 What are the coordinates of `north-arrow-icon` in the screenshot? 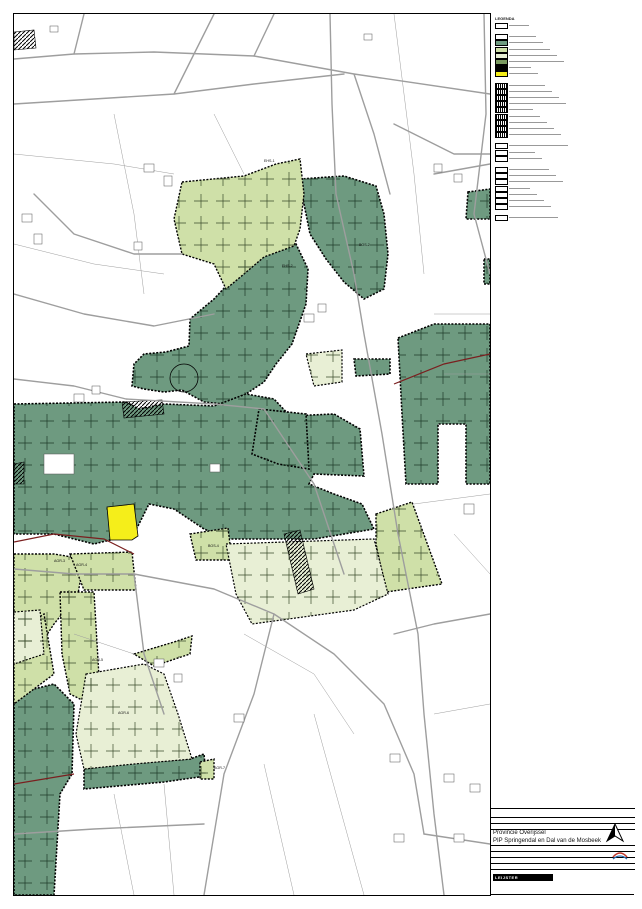 It's located at (615, 833).